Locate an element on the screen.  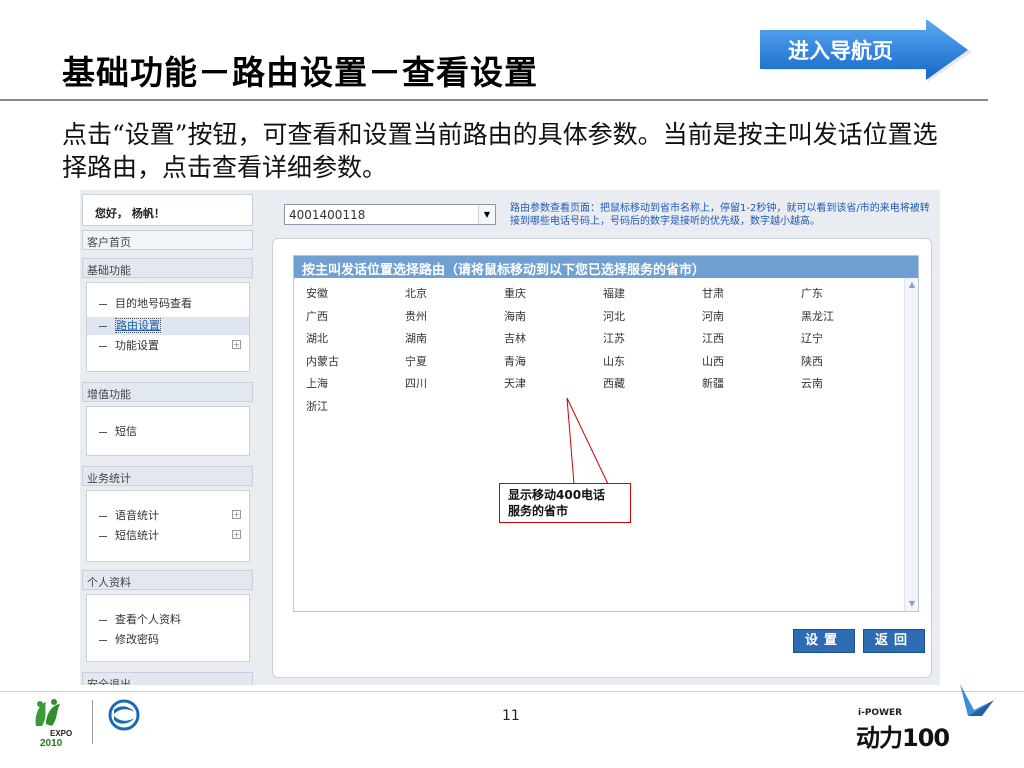
province-item: 江苏 is located at coordinates (652, 338).